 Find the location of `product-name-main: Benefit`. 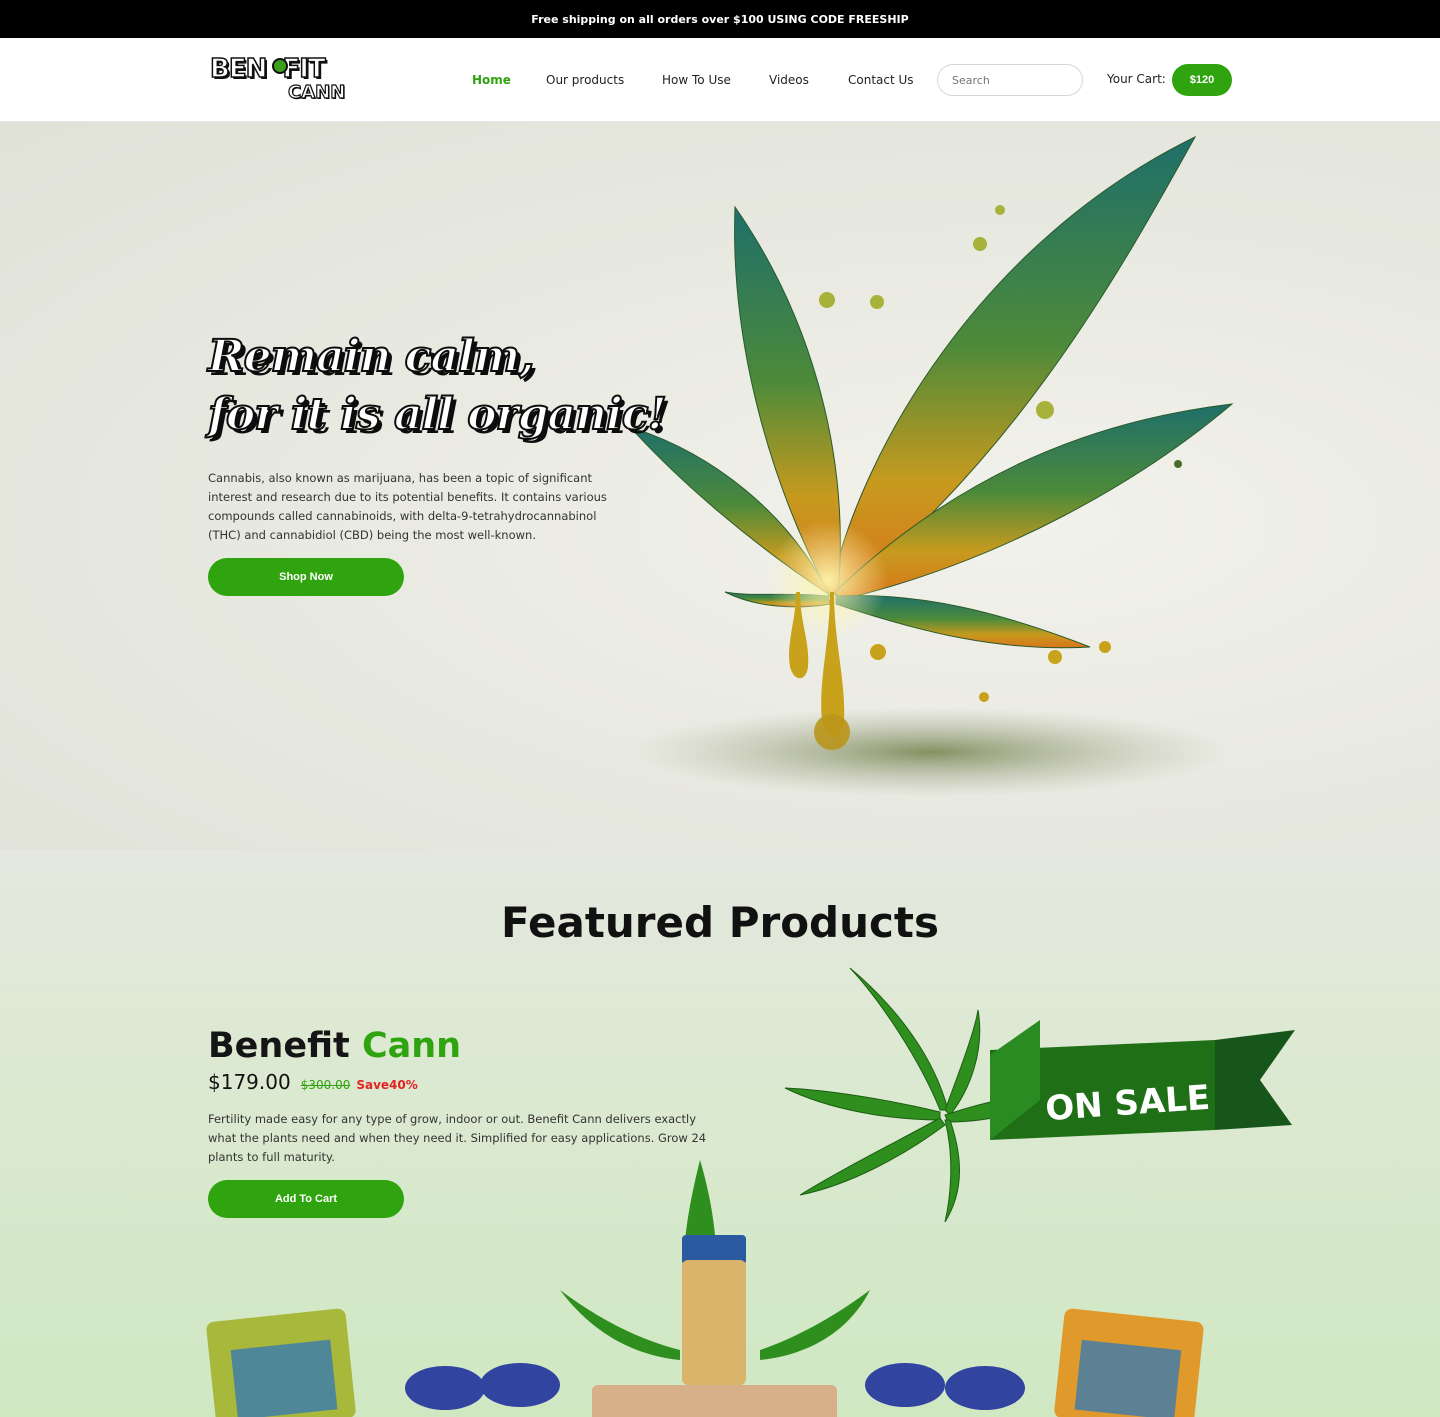

product-name-main: Benefit is located at coordinates (279, 1046).